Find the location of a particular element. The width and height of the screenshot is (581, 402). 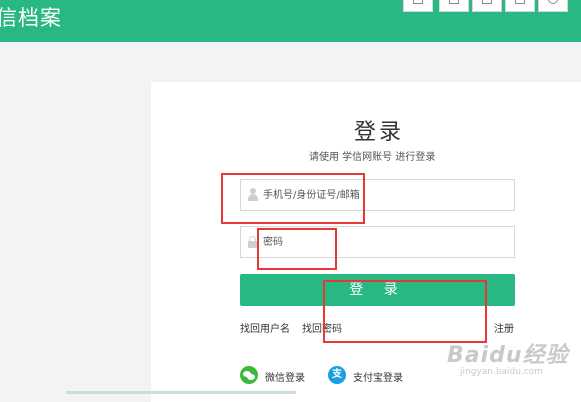

login-title: 登录 is located at coordinates (379, 132).